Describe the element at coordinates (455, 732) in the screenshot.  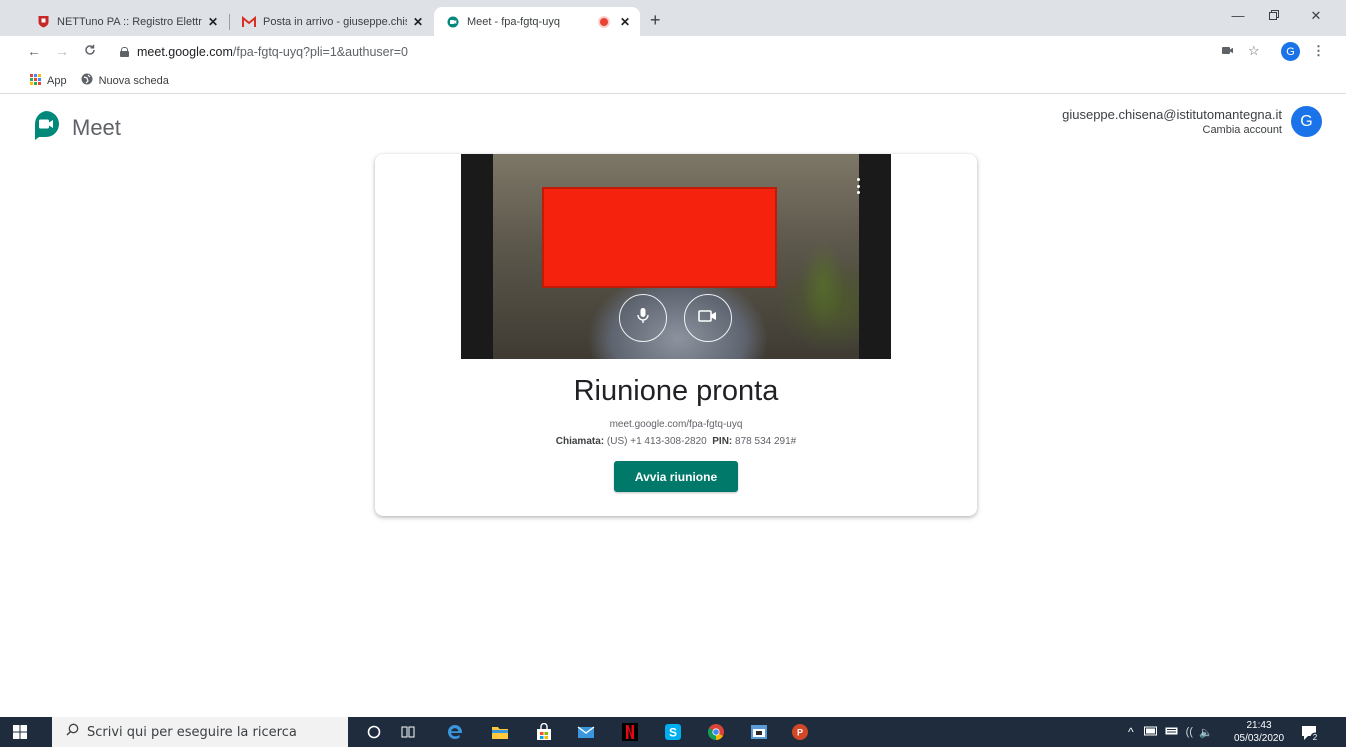
I see `edge-icon` at that location.